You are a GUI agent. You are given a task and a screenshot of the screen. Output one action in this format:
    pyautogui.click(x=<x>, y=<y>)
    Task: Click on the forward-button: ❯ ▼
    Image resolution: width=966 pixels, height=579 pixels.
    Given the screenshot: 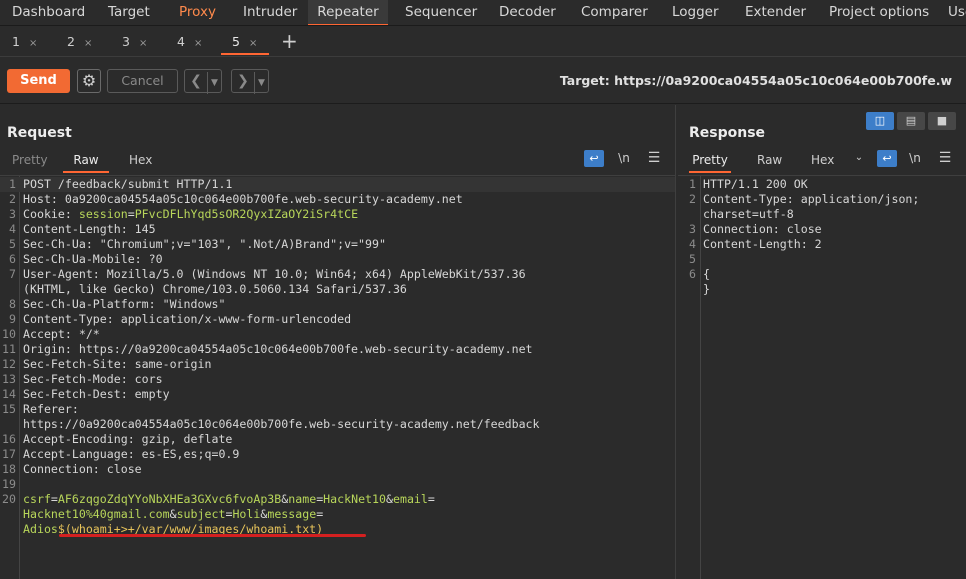 What is the action you would take?
    pyautogui.click(x=250, y=81)
    